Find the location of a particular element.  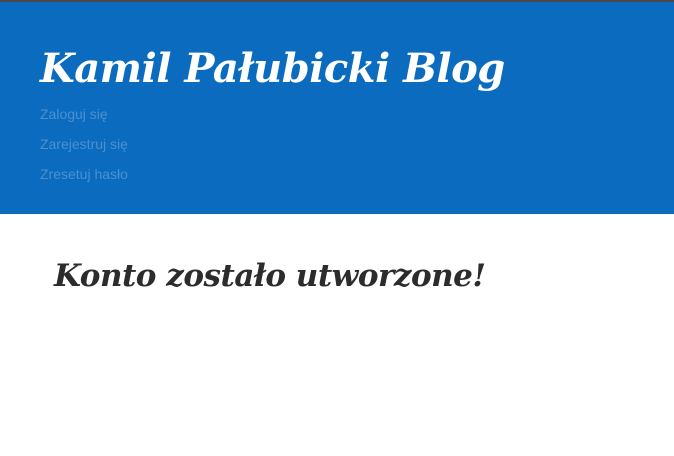

nav-item-login: Zaloguj się is located at coordinates (84, 119).